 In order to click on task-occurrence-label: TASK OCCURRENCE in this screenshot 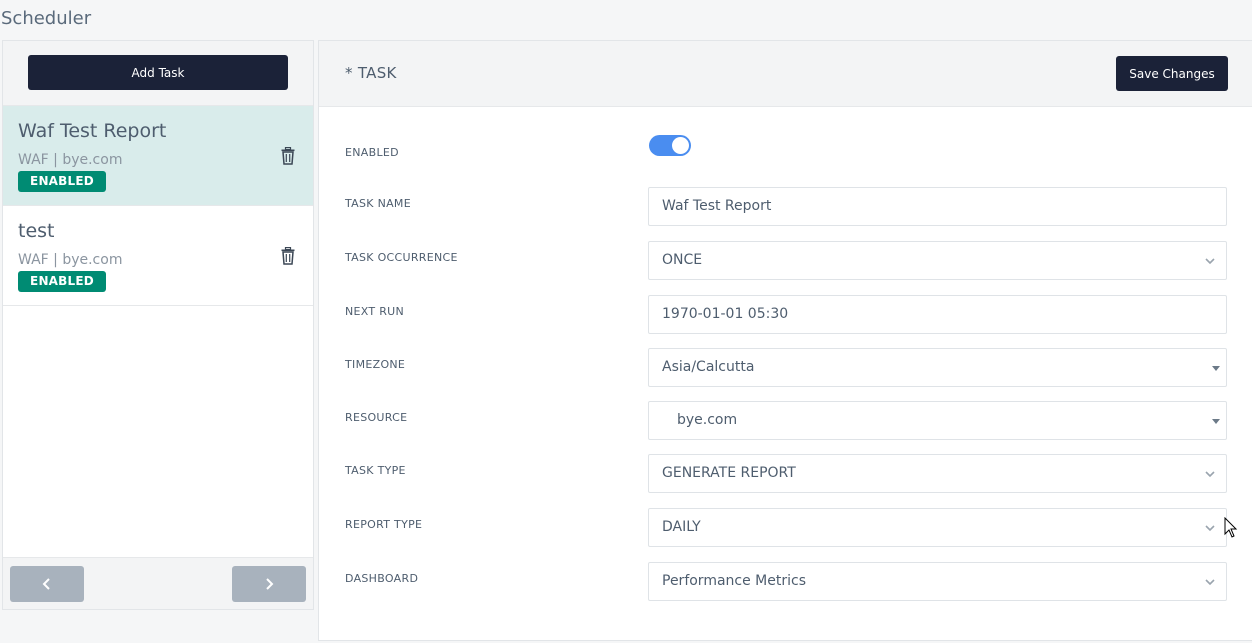, I will do `click(401, 257)`.